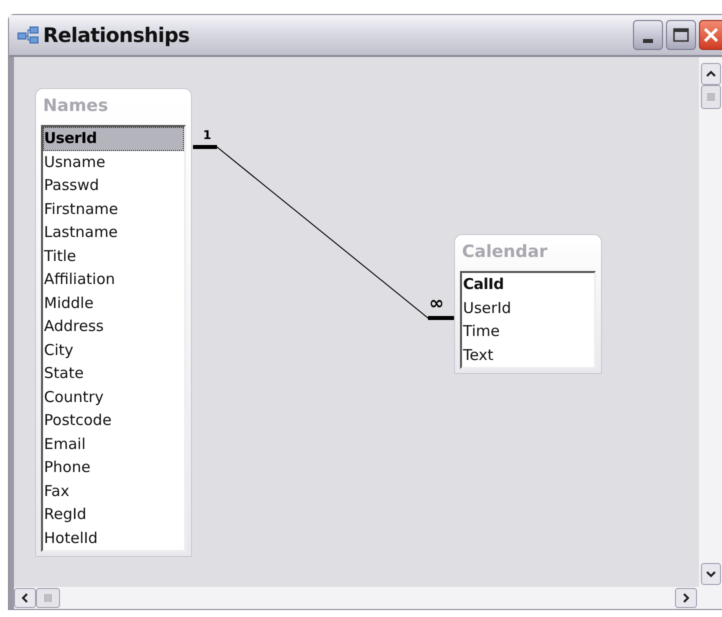 This screenshot has width=722, height=617. I want to click on field-item: Country, so click(113, 397).